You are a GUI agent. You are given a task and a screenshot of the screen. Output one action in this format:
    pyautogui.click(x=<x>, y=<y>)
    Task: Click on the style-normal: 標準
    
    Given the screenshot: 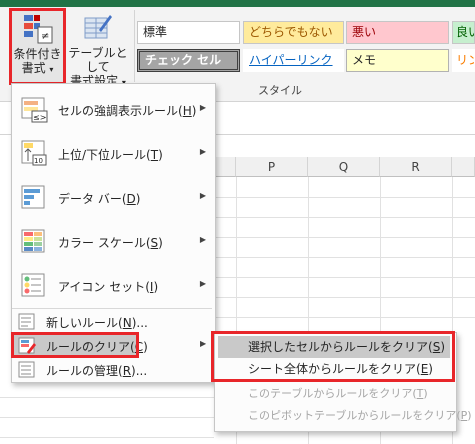 What is the action you would take?
    pyautogui.click(x=188, y=32)
    